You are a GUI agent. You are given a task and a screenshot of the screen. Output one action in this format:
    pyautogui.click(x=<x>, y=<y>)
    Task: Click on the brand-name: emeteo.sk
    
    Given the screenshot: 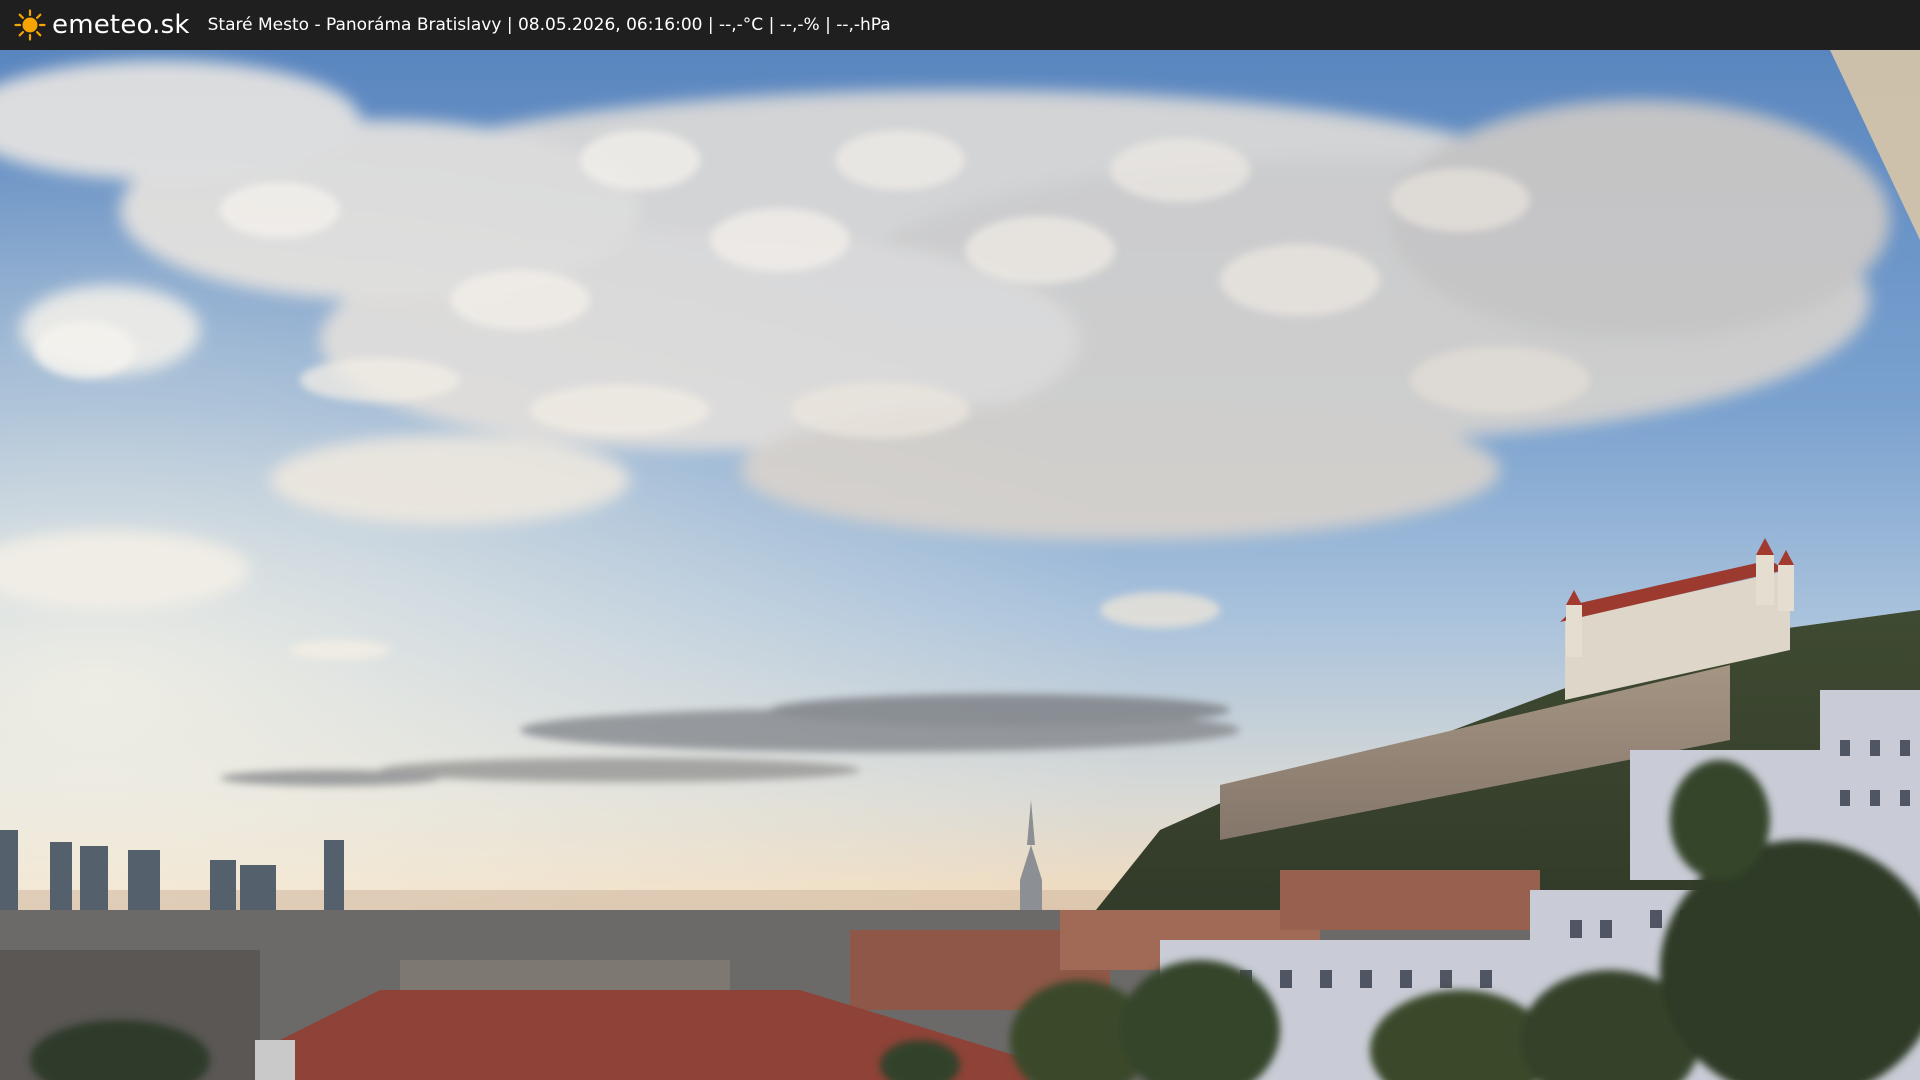 What is the action you would take?
    pyautogui.click(x=121, y=25)
    